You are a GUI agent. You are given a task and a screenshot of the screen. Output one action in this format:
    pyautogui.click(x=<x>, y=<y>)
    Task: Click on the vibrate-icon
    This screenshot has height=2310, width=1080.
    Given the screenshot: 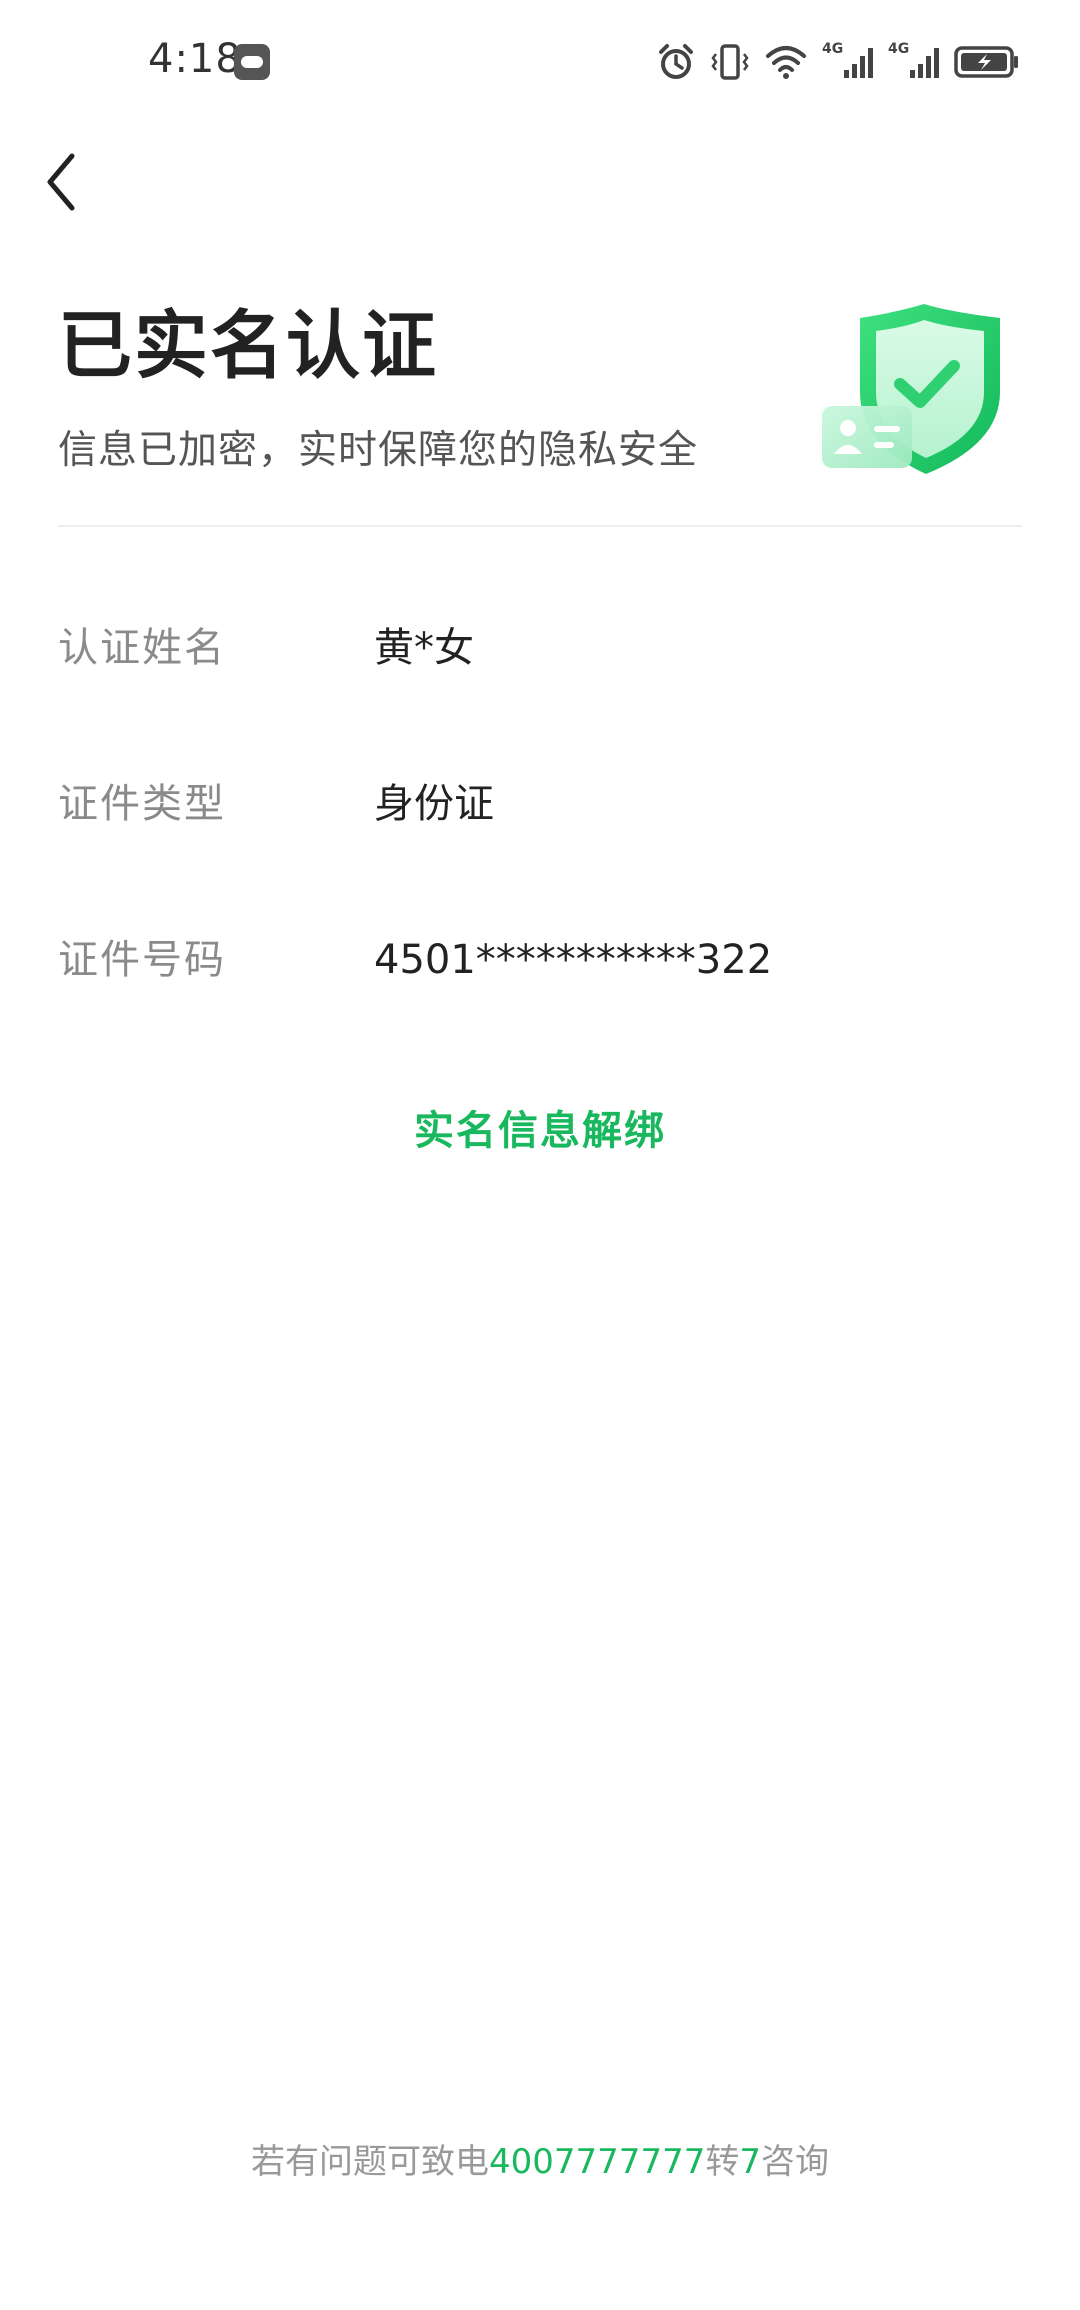 What is the action you would take?
    pyautogui.click(x=730, y=62)
    